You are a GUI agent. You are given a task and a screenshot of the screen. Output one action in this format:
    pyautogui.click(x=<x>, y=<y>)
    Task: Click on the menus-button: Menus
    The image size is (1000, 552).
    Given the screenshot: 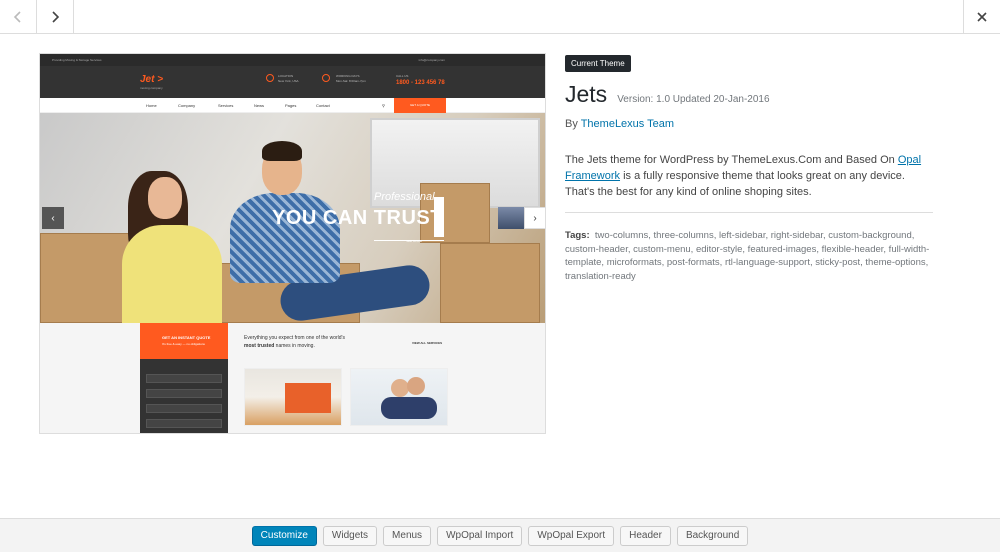 What is the action you would take?
    pyautogui.click(x=407, y=535)
    